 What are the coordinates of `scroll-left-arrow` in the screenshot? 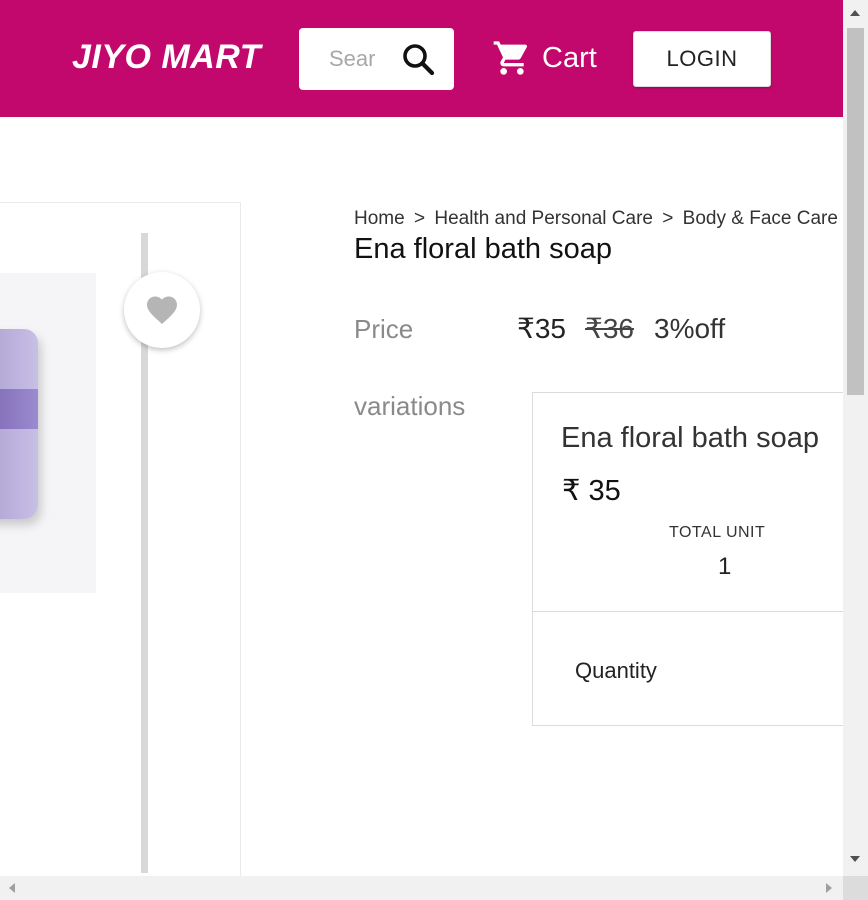 It's located at (12, 888).